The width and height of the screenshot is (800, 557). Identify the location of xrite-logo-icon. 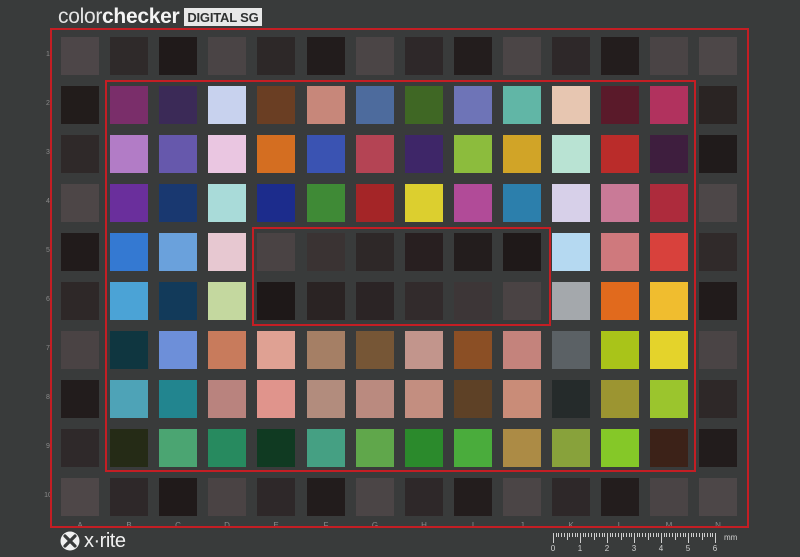
(70, 541).